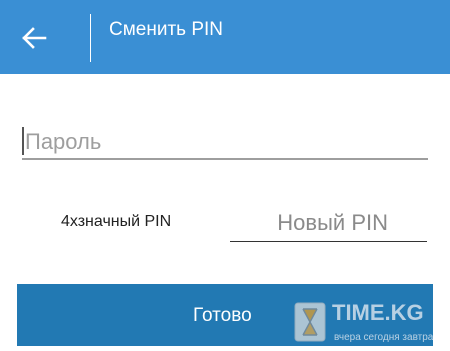  Describe the element at coordinates (332, 222) in the screenshot. I see `new-pin-placeholder: Новый PIN` at that location.